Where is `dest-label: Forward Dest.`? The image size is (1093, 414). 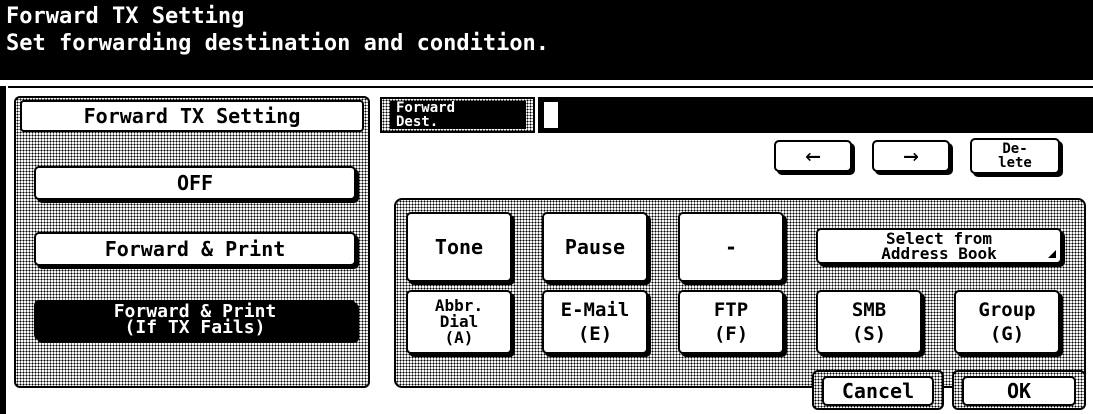 dest-label: Forward Dest. is located at coordinates (458, 115).